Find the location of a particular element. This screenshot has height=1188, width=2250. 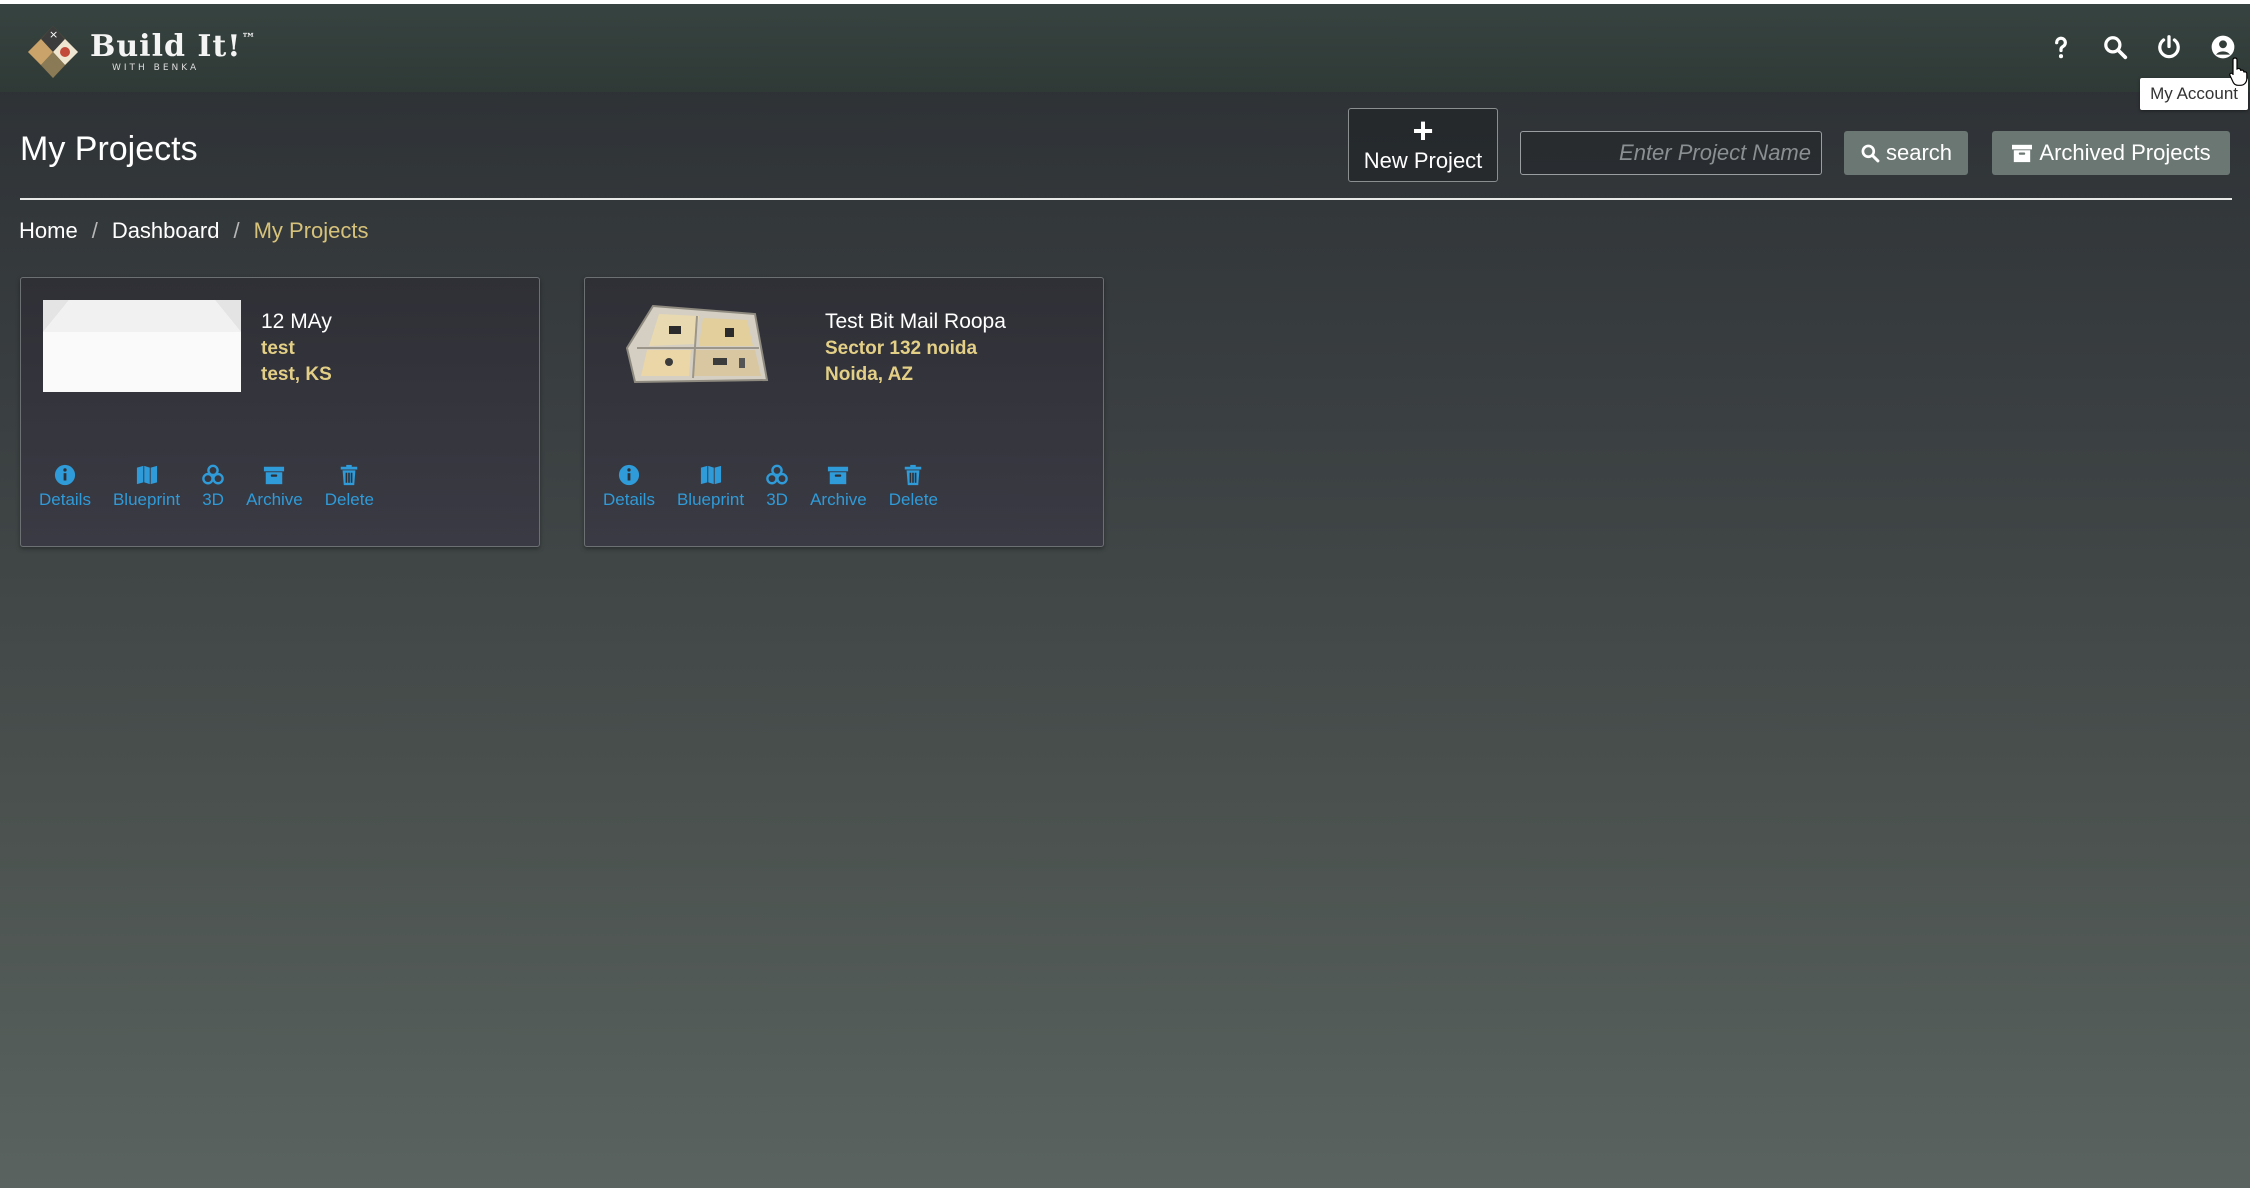

cursor-hand-icon is located at coordinates (2238, 71).